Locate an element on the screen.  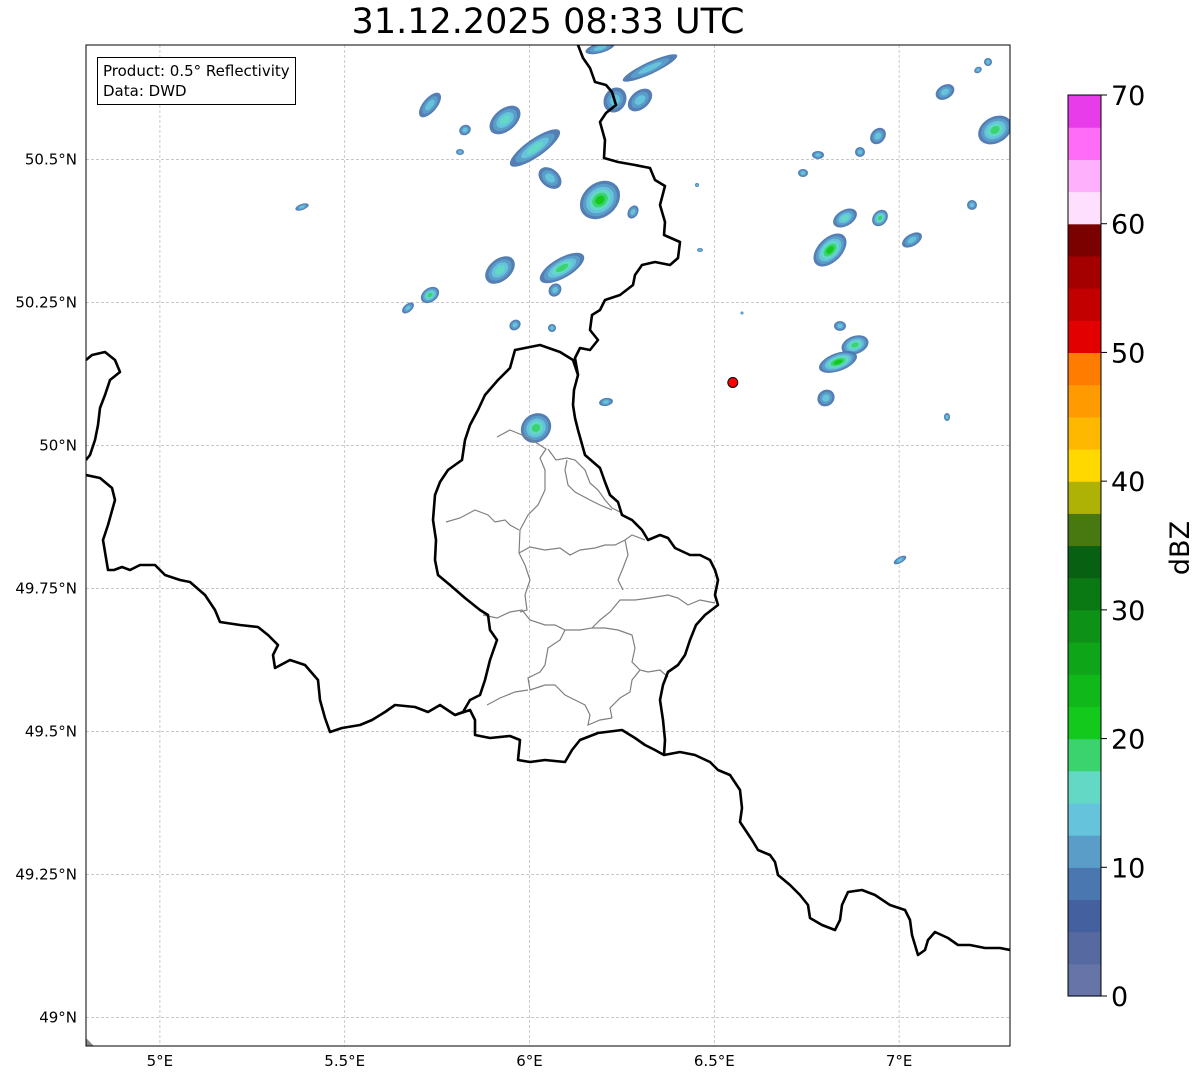
lon-tick-label: 6°E is located at coordinates (529, 1061).